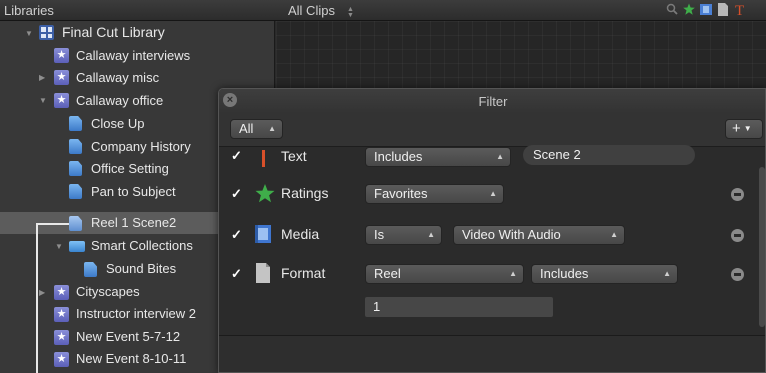  I want to click on clips-filter-label: All Clips, so click(311, 10).